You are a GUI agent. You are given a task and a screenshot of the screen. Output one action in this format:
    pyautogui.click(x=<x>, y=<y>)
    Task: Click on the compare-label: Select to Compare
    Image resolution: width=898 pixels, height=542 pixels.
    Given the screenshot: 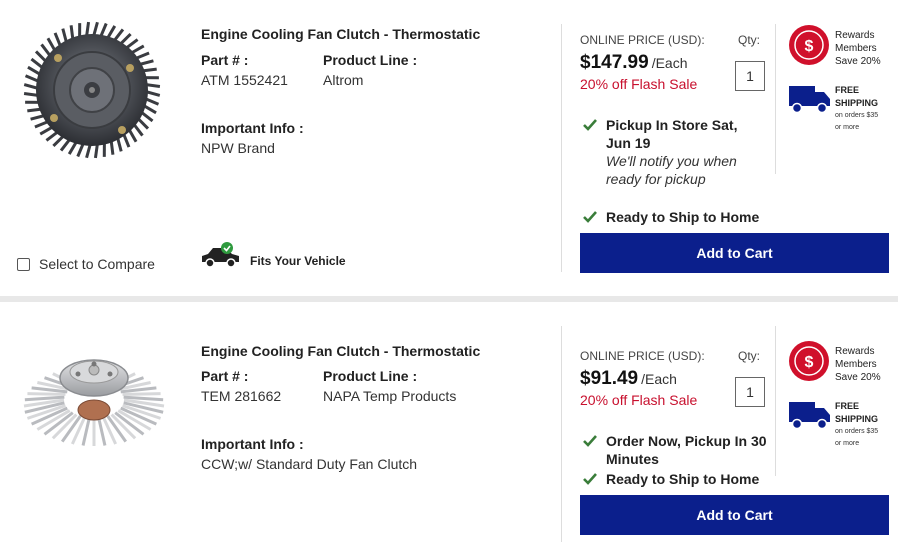 What is the action you would take?
    pyautogui.click(x=97, y=264)
    